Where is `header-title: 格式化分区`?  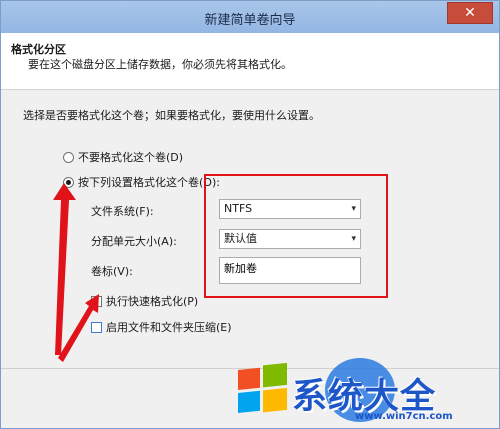 header-title: 格式化分区 is located at coordinates (38, 49).